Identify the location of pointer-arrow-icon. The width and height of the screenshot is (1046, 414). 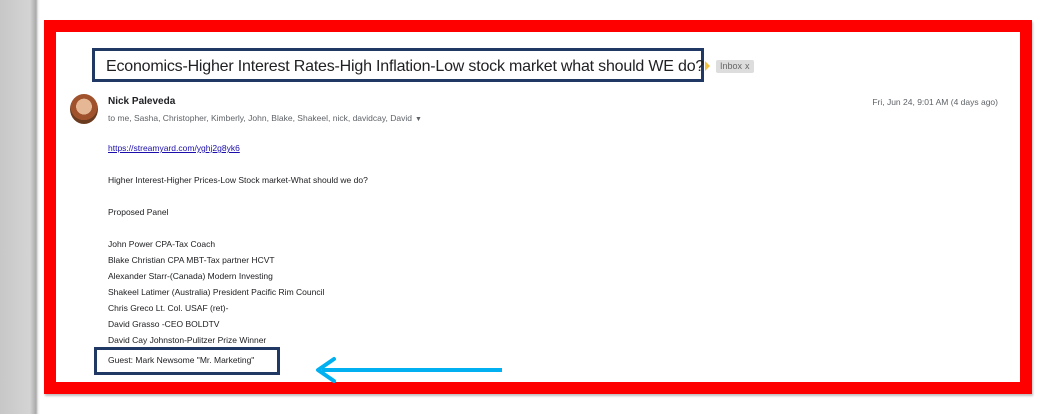
(409, 370).